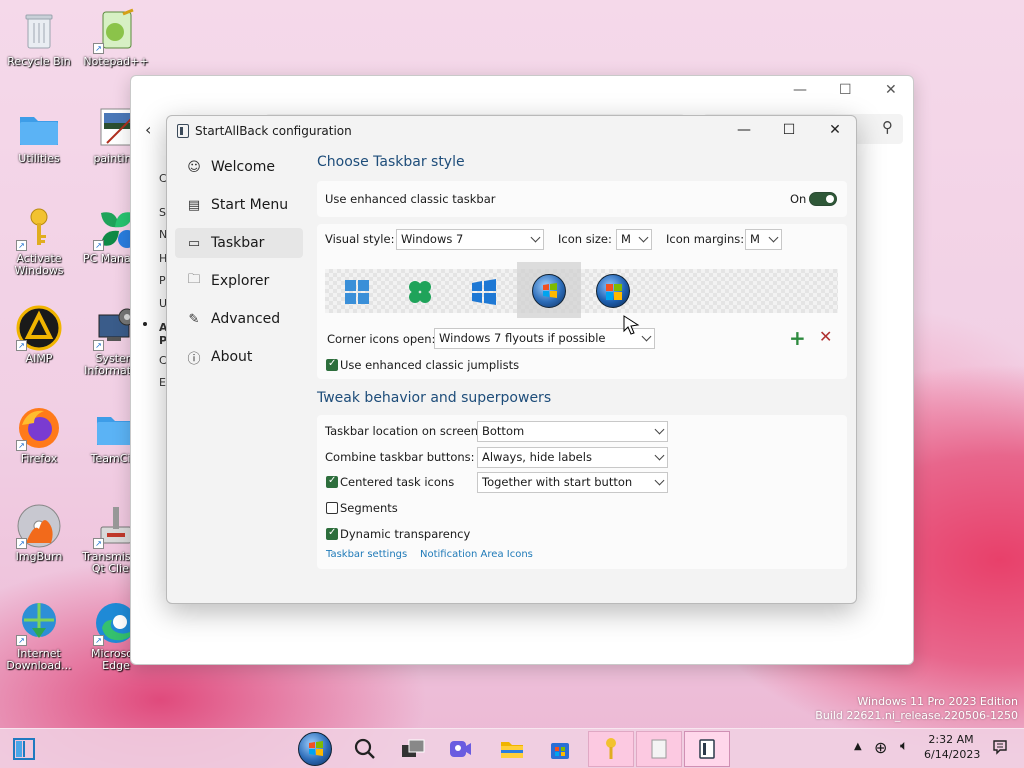 This screenshot has width=1024, height=768. I want to click on speaker-muted-icon: 🔈︎, so click(904, 746).